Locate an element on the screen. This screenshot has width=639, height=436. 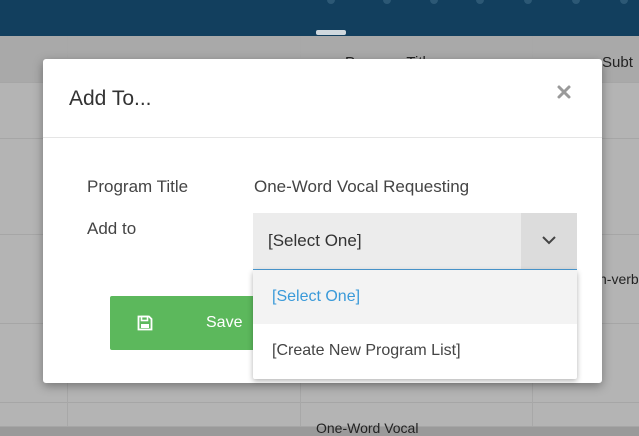
select-toggle is located at coordinates (549, 241).